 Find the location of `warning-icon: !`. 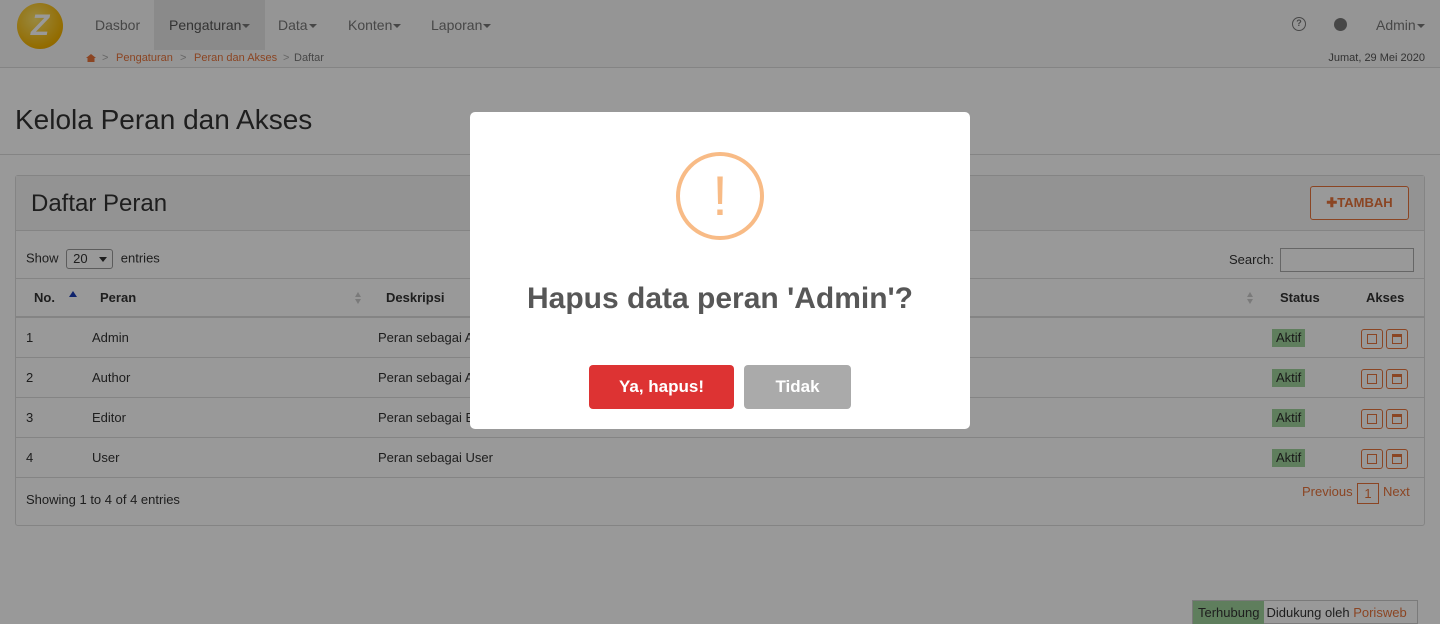

warning-icon: ! is located at coordinates (720, 196).